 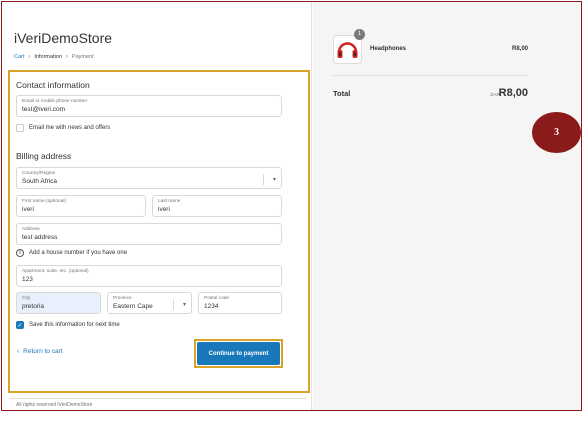 I want to click on address-value: test address, so click(x=40, y=237).